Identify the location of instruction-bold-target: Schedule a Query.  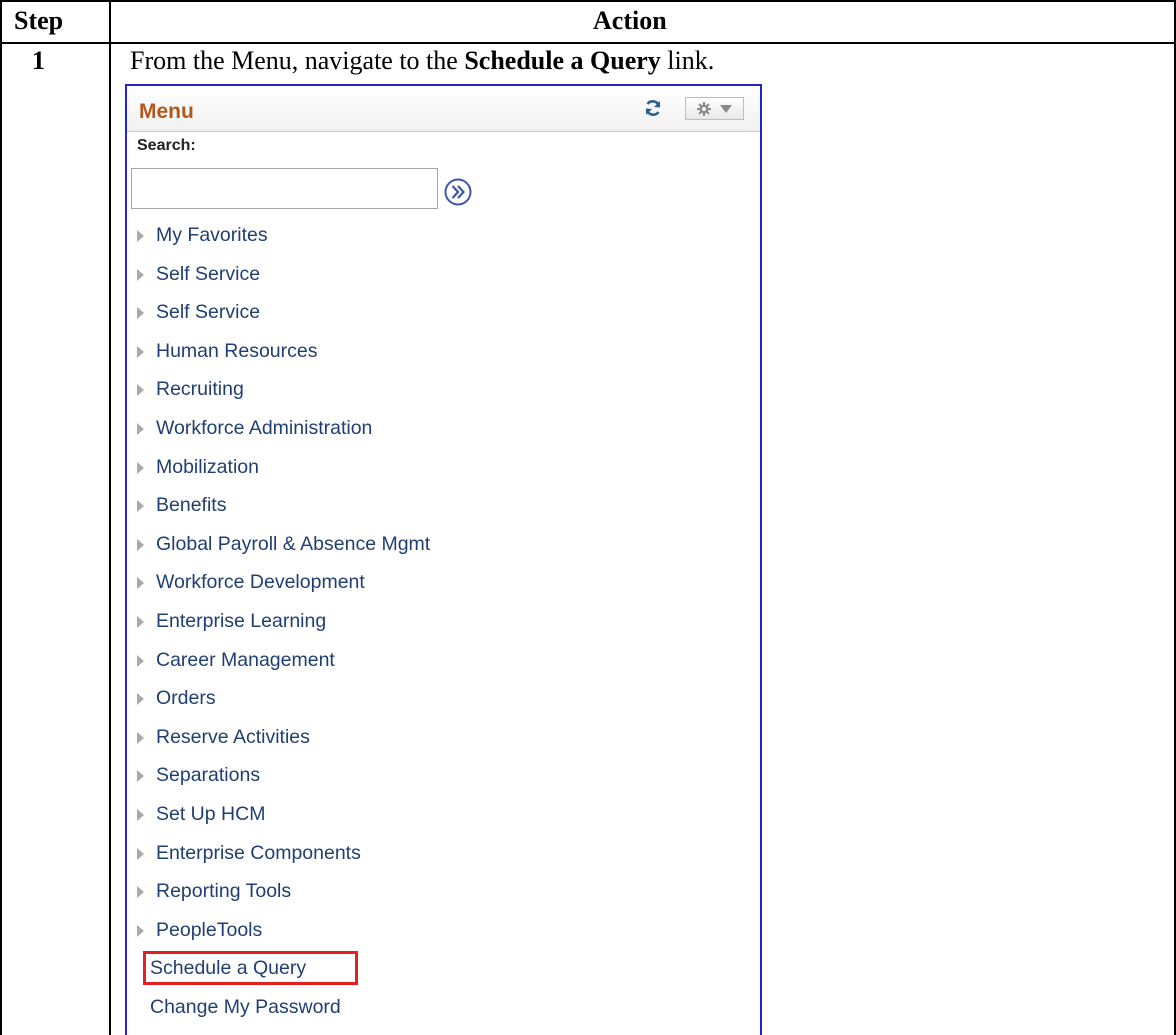
(562, 60).